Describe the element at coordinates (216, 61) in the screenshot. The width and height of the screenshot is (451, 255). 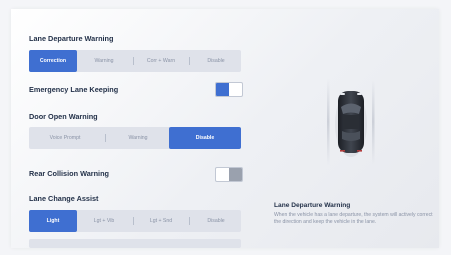
I see `lane-departure-option-disable: Disable` at that location.